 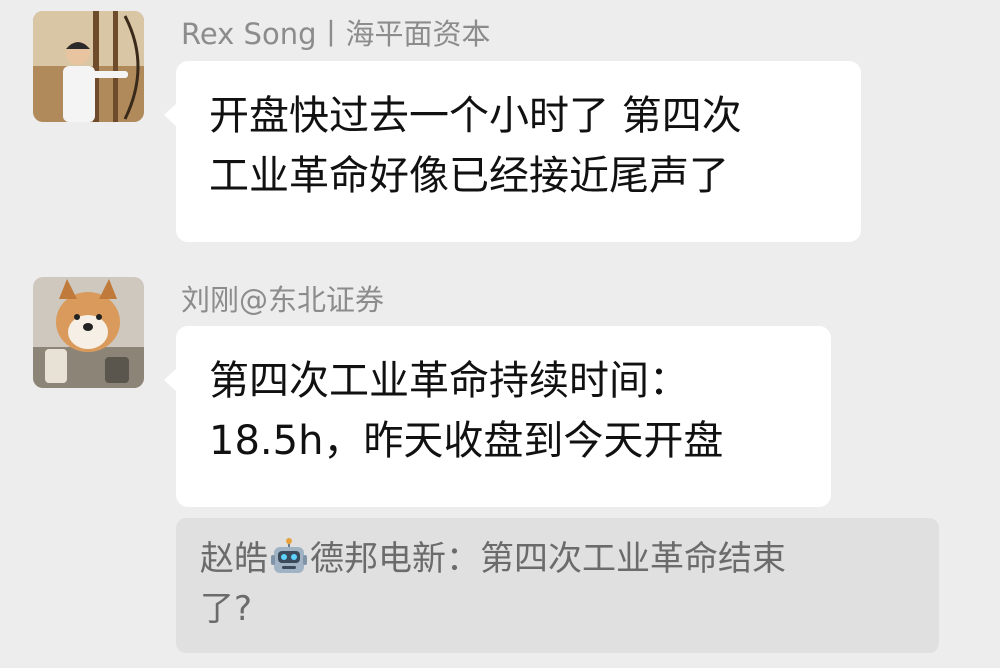 I want to click on avatar-rex-song, so click(x=88, y=66).